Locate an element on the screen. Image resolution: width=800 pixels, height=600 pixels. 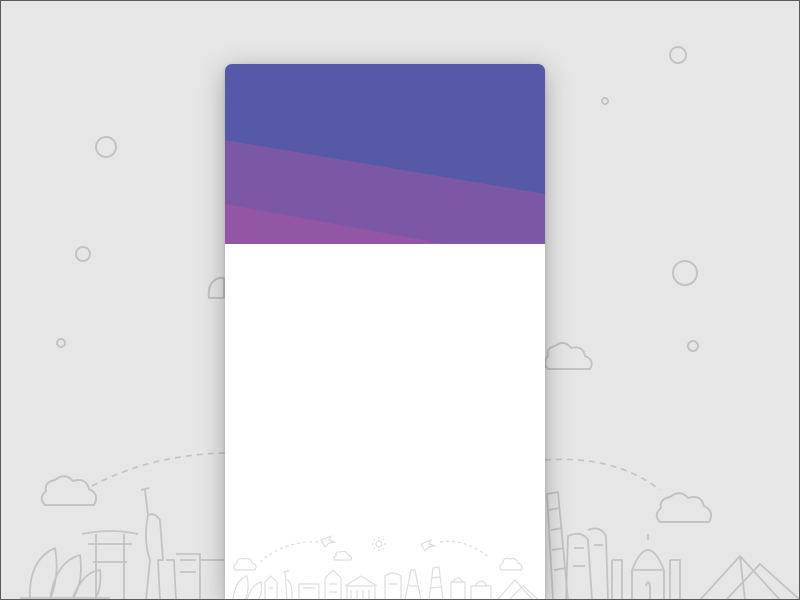
moai-icon is located at coordinates (587, 563).